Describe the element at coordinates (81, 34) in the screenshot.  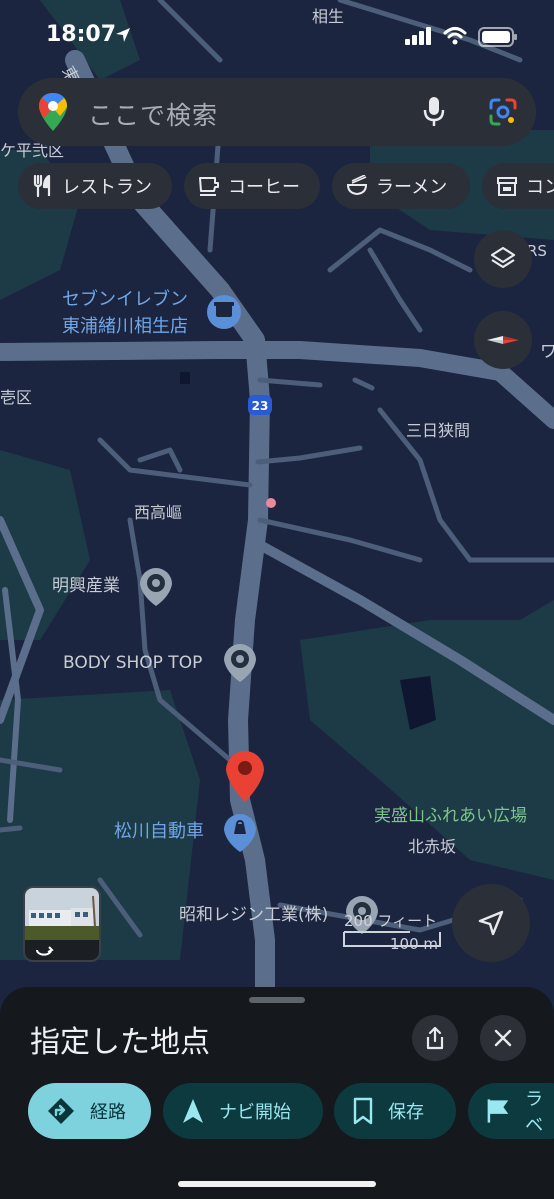
I see `status-time: 18:07` at that location.